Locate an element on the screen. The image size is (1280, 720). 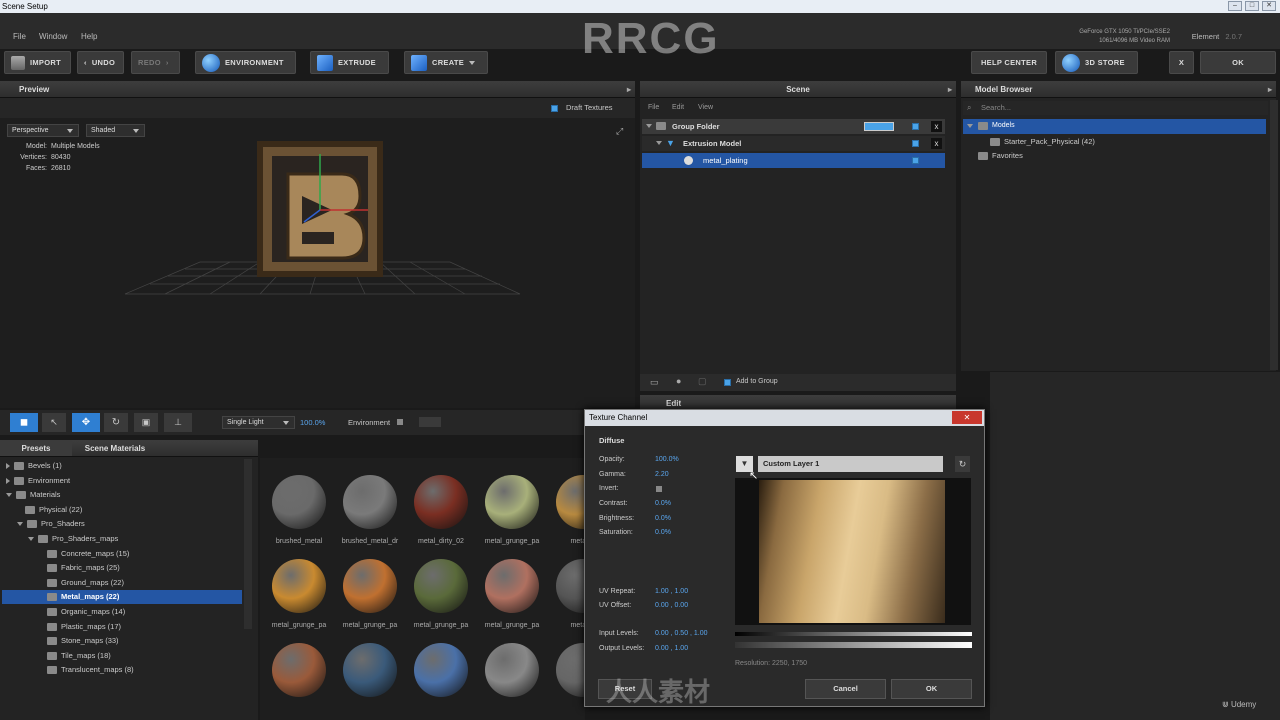
panel-arrow-icon: ▸ is located at coordinates (629, 89).